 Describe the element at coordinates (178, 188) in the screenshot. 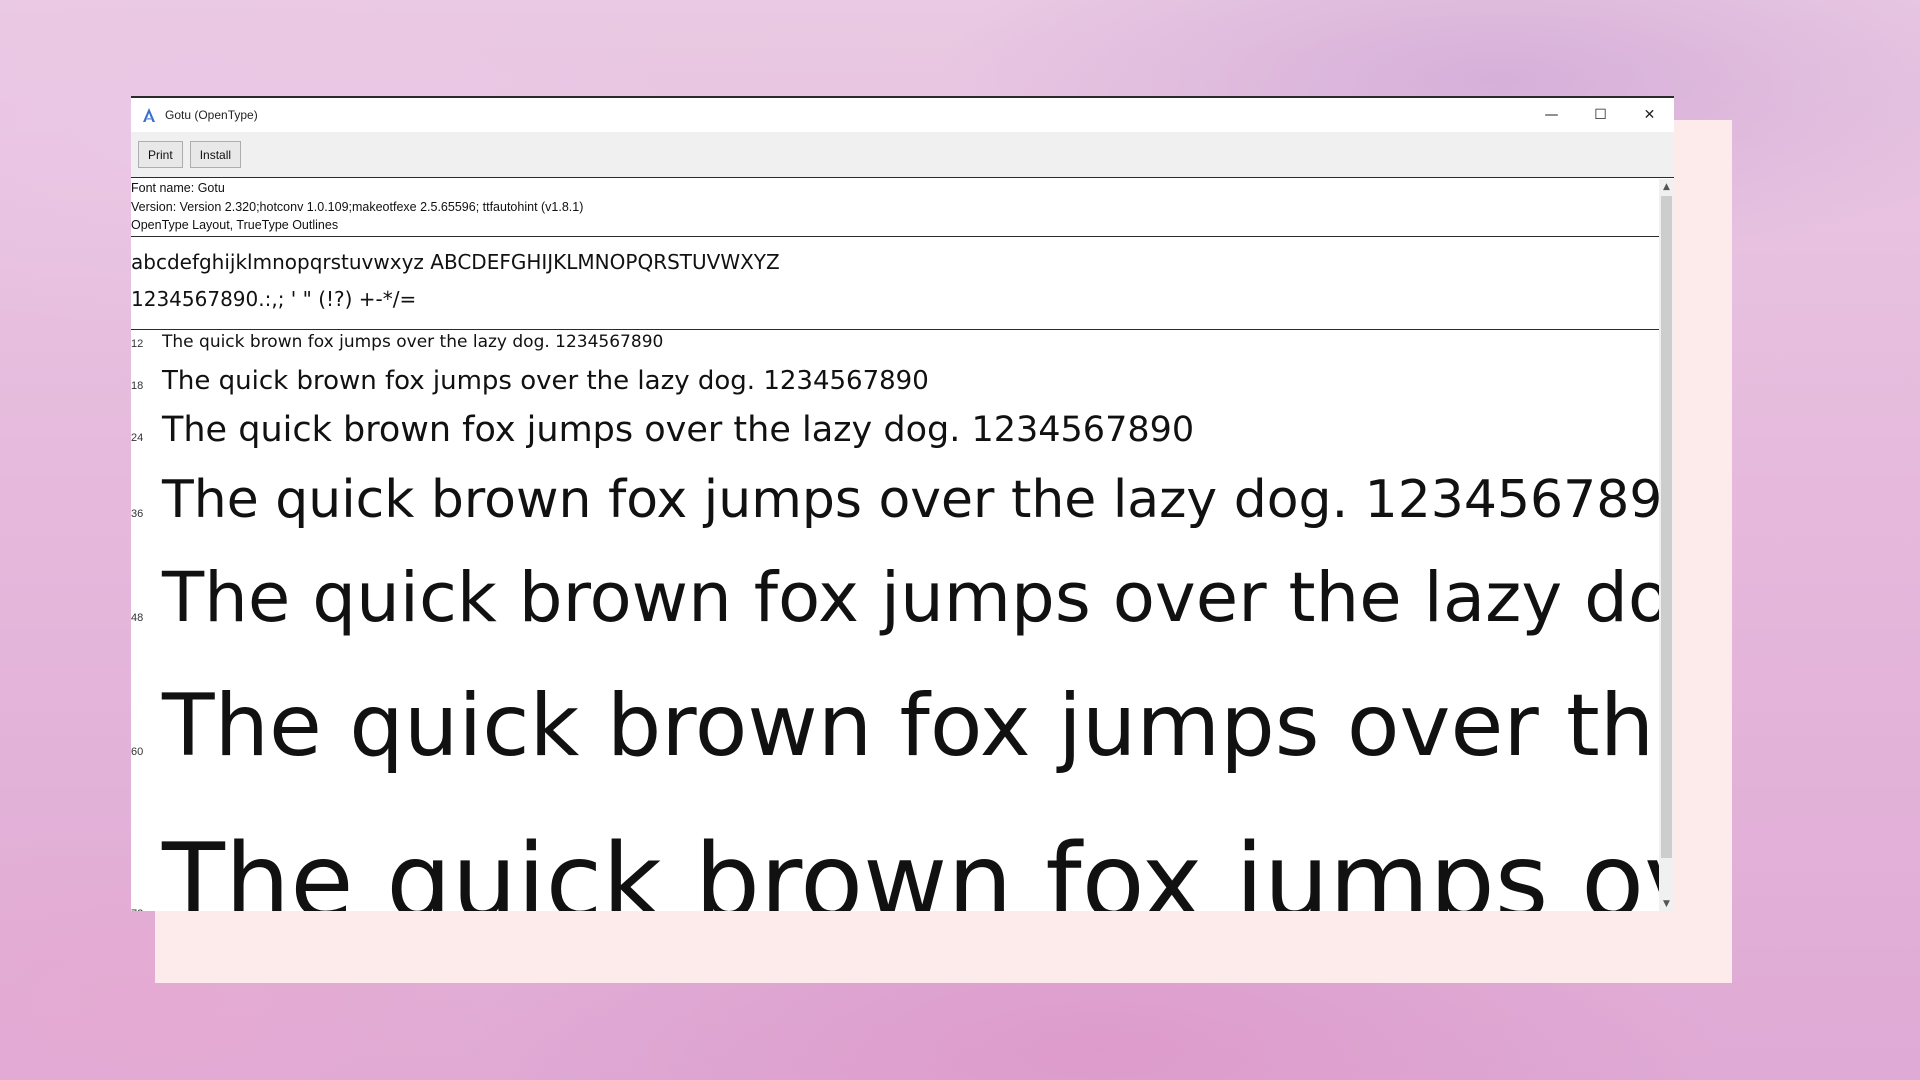

I see `font-name-line: Font name: Gotu` at that location.